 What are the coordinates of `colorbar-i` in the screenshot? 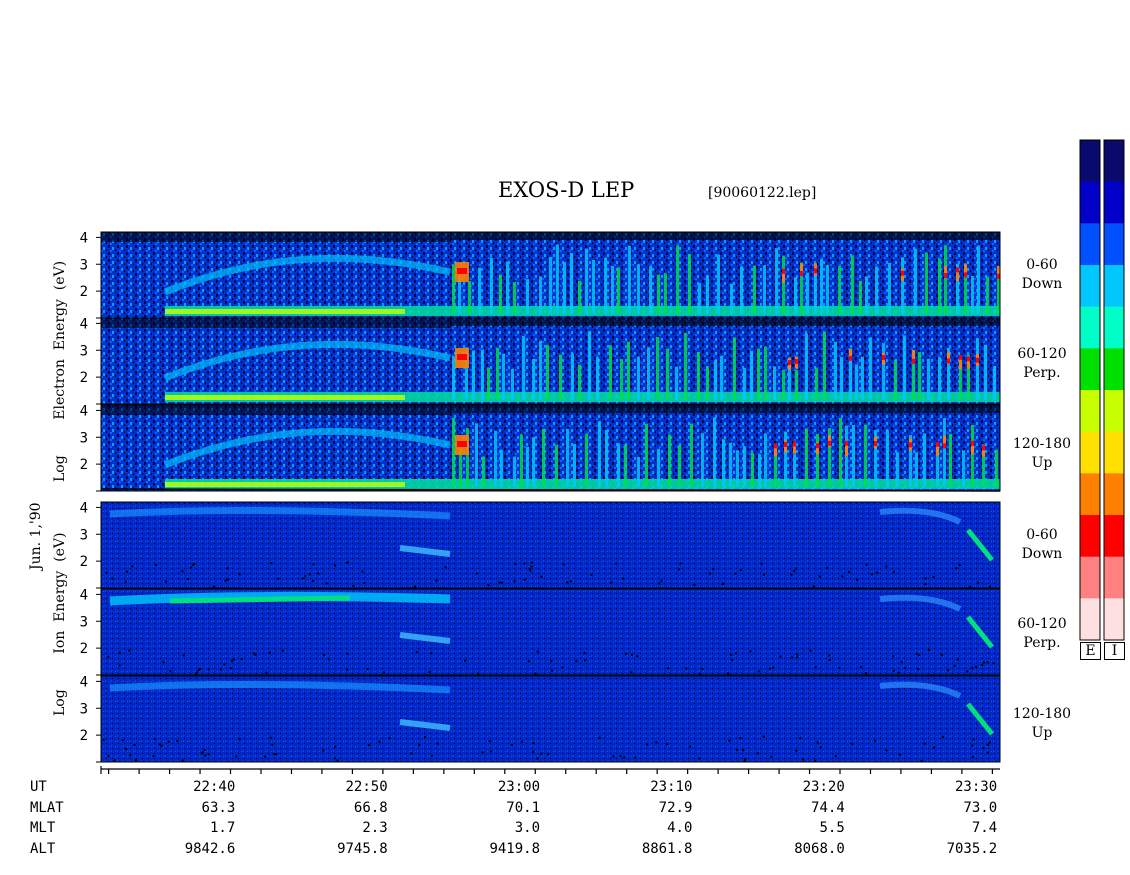 It's located at (1114, 390).